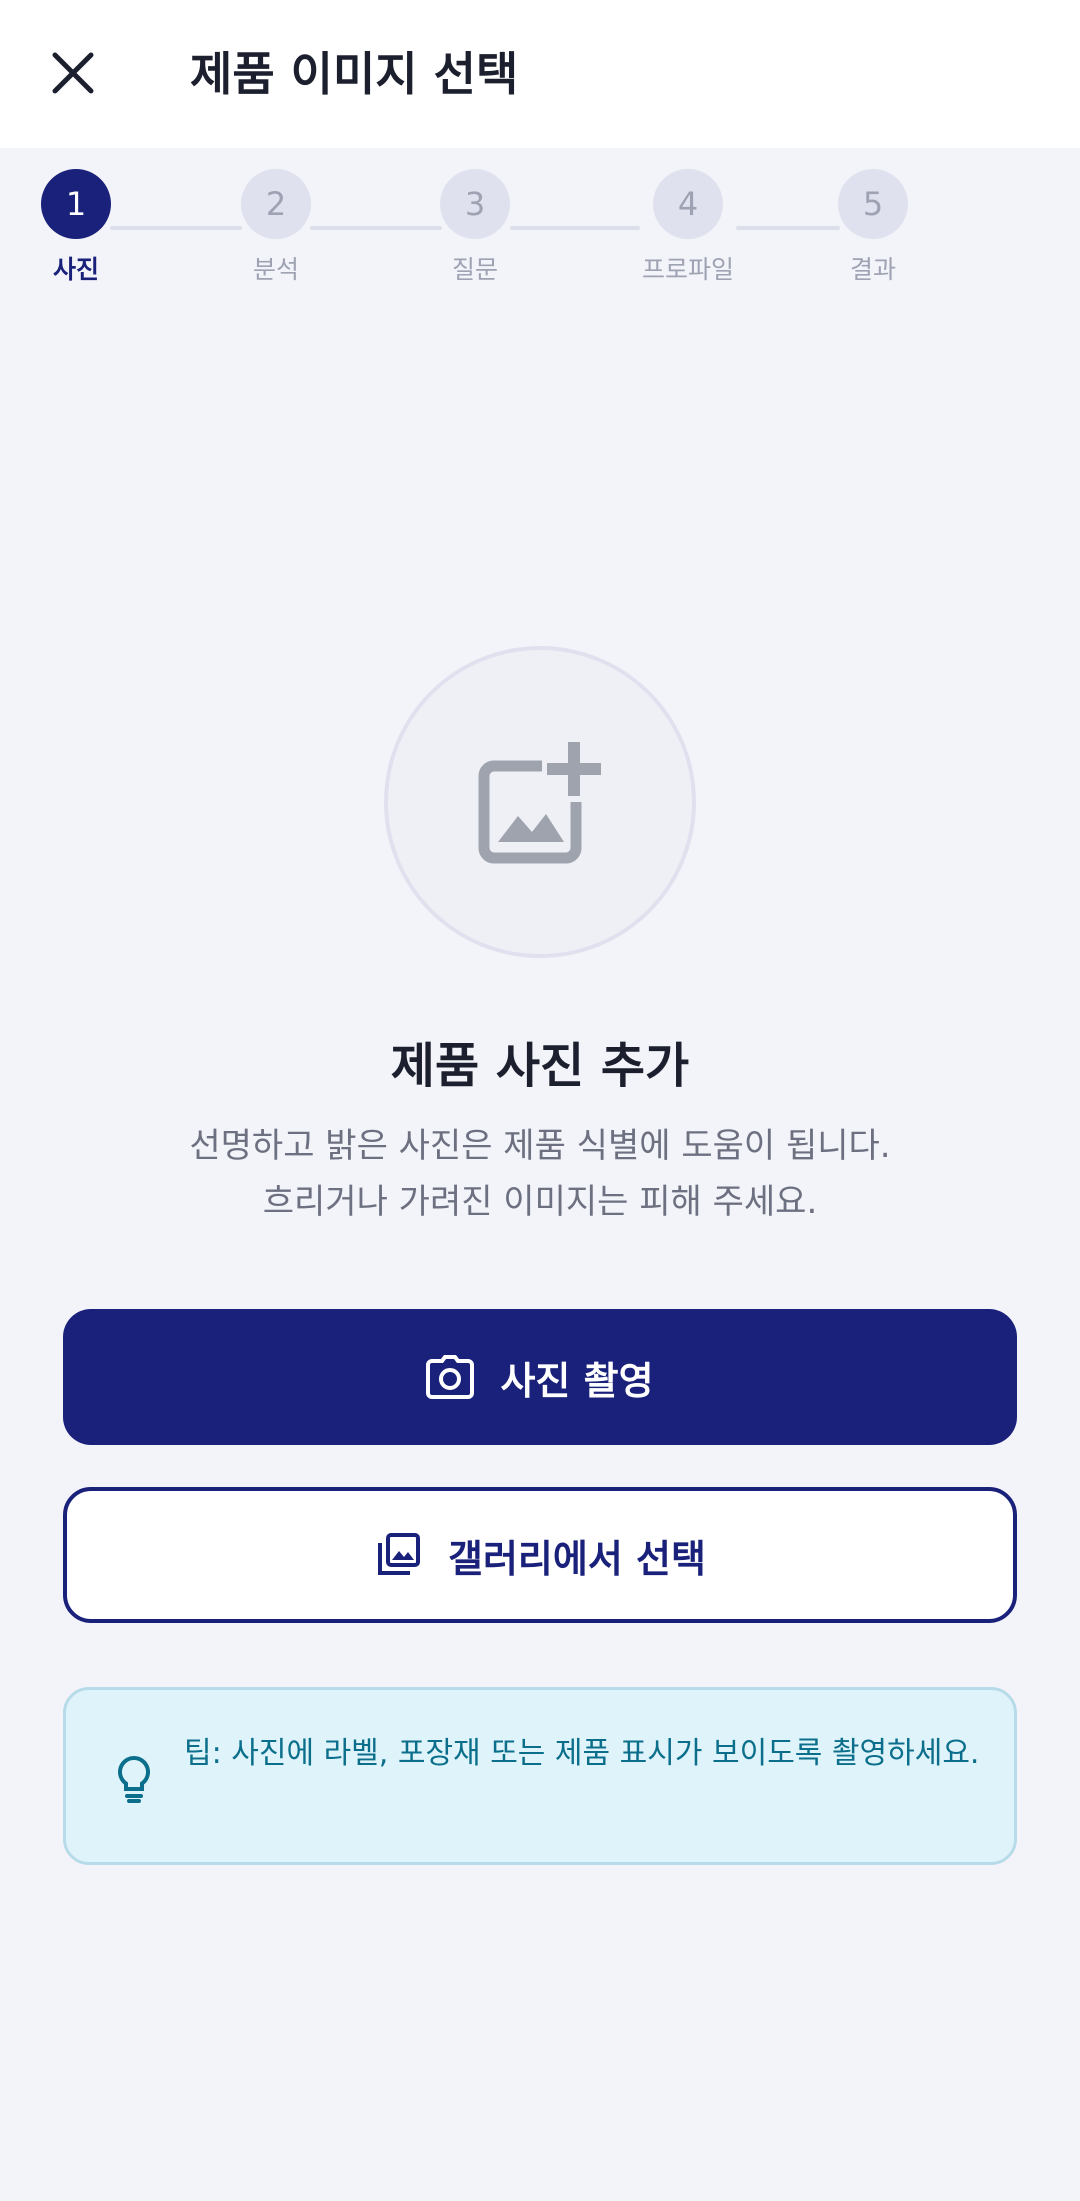 Image resolution: width=1080 pixels, height=2201 pixels. What do you see at coordinates (582, 1753) in the screenshot?
I see `tip-text: 팁: 사진에 라벨, 포장재 또는 제품 표시가 보이도록 촬영하세요.` at bounding box center [582, 1753].